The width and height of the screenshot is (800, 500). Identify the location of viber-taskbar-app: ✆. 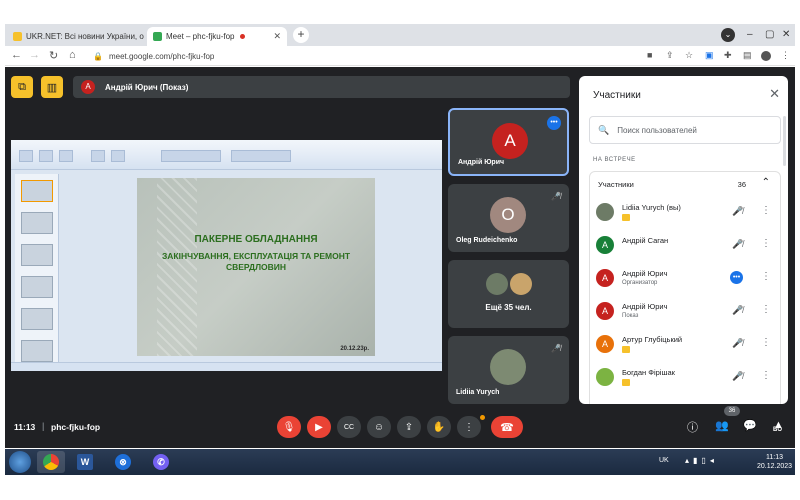
(161, 462).